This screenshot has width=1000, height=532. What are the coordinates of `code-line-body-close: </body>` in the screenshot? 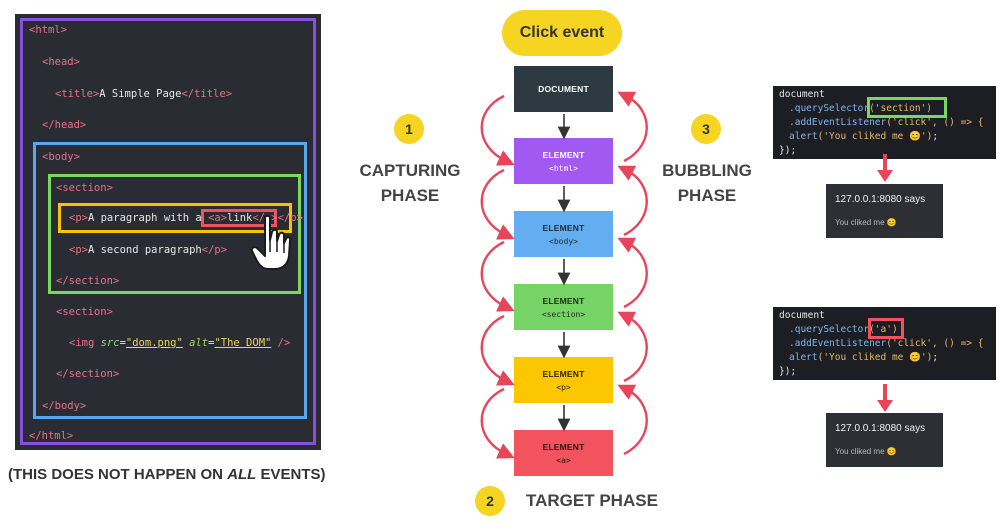 It's located at (64, 406).